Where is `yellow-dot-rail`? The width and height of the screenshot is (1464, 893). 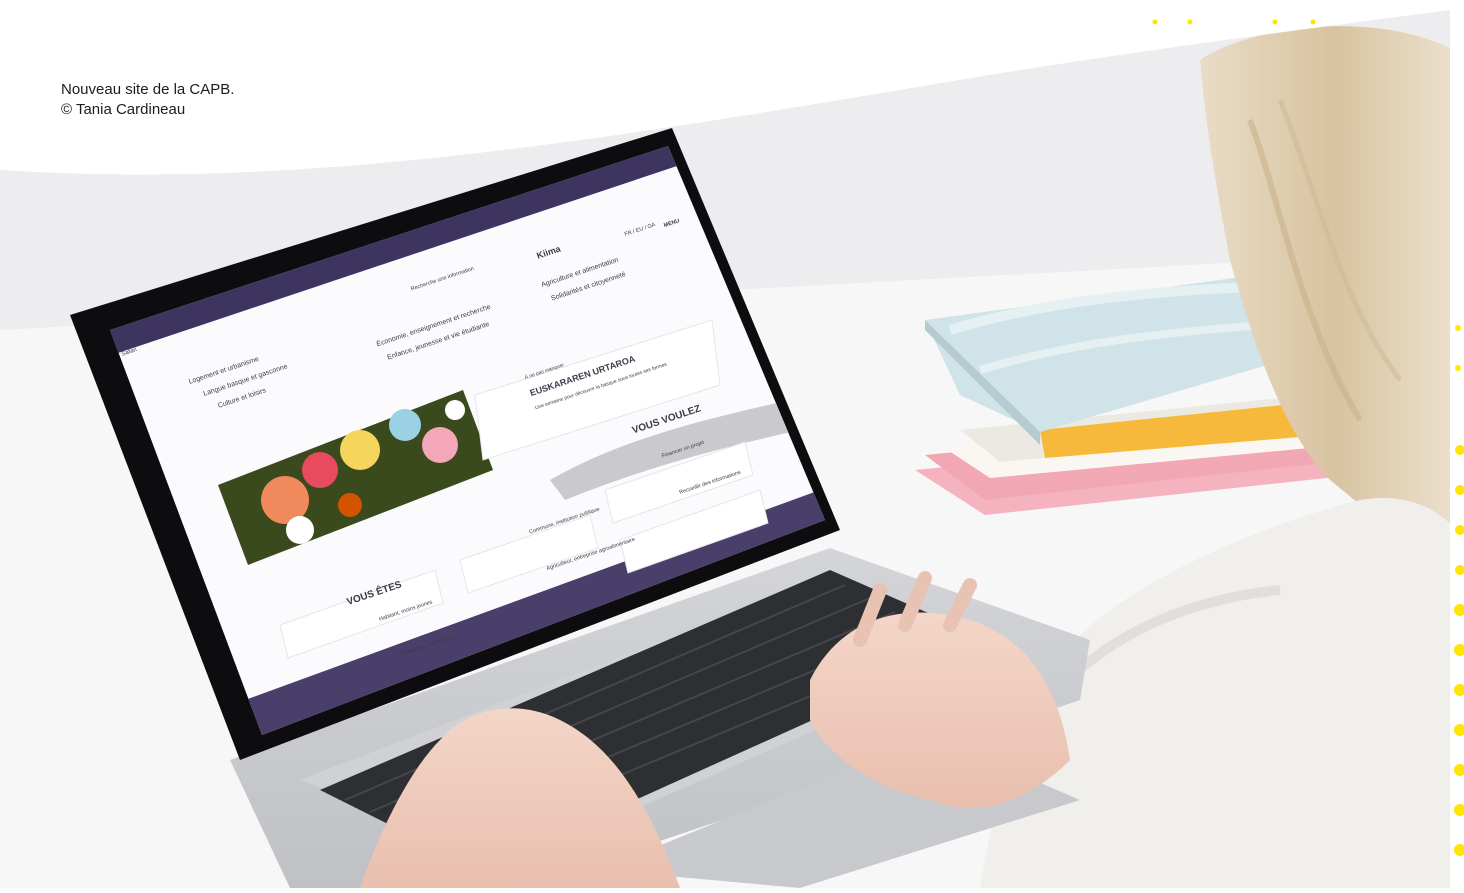
yellow-dot-rail is located at coordinates (1459, 590).